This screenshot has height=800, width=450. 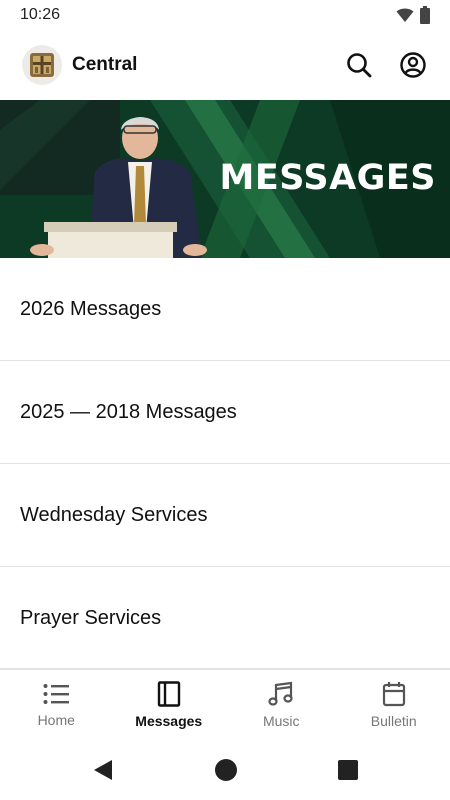 What do you see at coordinates (327, 178) in the screenshot?
I see `banner-title: MESSAGES` at bounding box center [327, 178].